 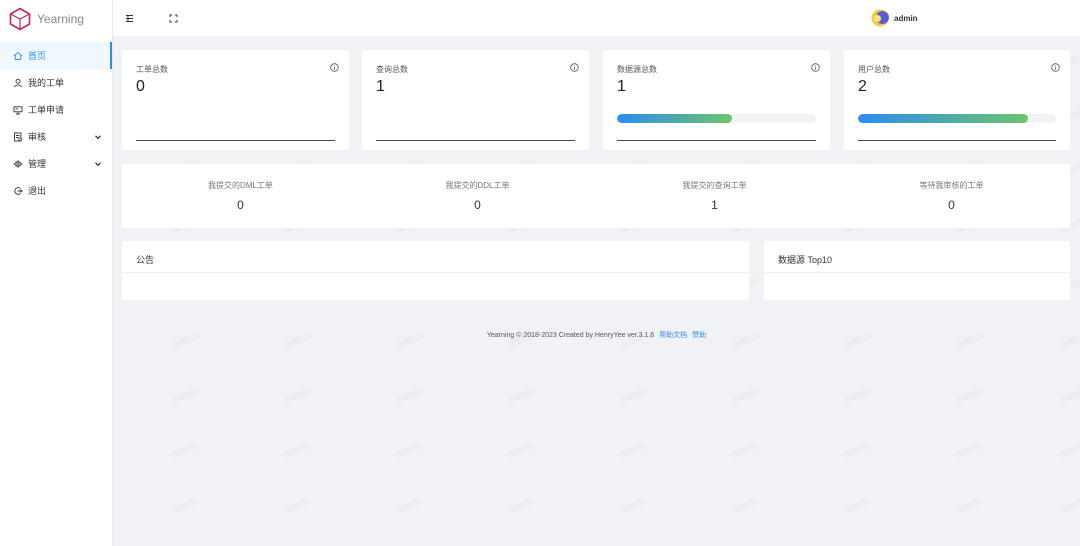 I want to click on stat-title: 工单总数, so click(x=152, y=69).